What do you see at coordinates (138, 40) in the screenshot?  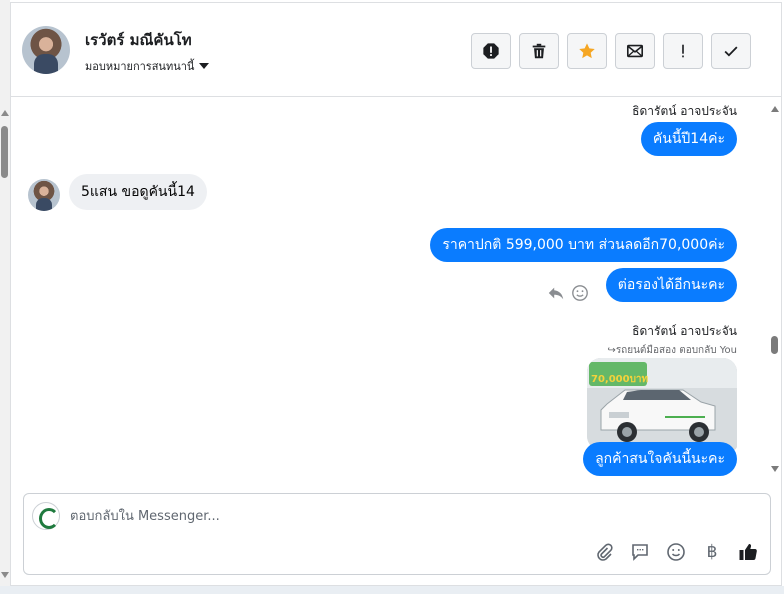 I see `contact-name: เรวัตร์ มณีคันโท` at bounding box center [138, 40].